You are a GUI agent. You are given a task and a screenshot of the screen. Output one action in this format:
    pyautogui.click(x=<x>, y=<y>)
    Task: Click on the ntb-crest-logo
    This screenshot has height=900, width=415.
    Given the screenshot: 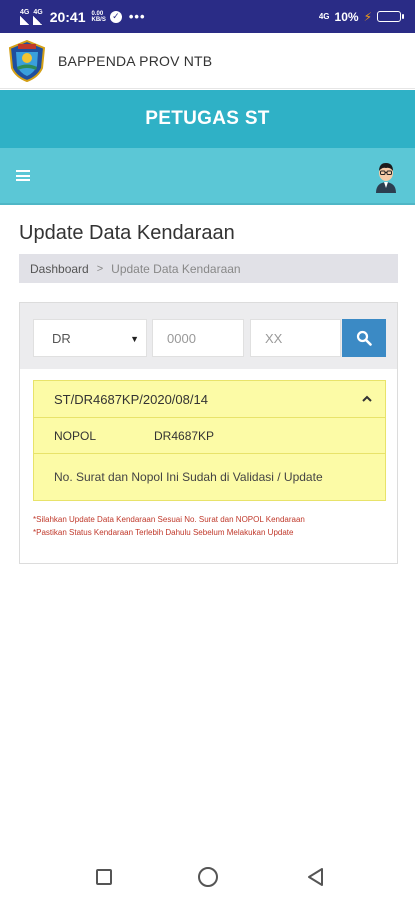 What is the action you would take?
    pyautogui.click(x=27, y=60)
    